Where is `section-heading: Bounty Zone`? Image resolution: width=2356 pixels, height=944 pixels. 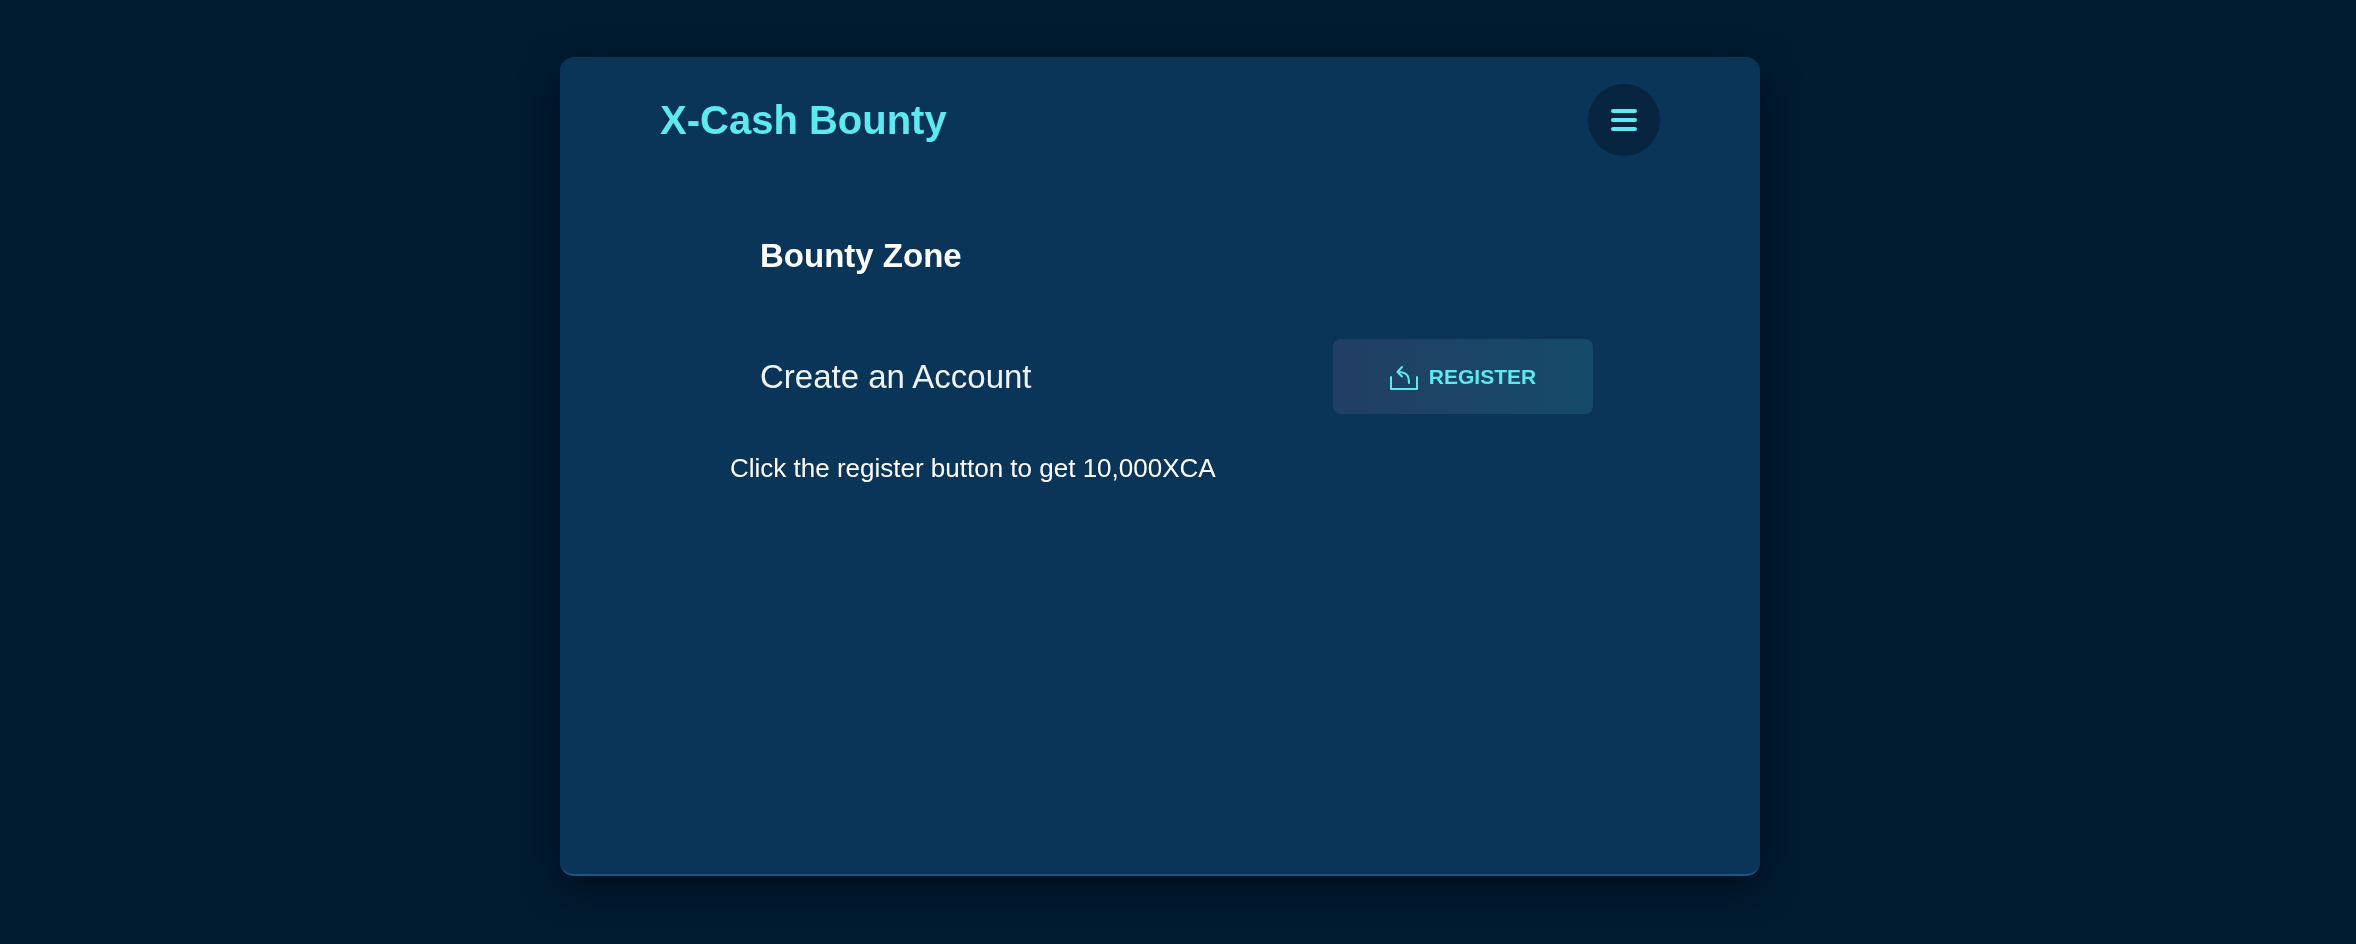 section-heading: Bounty Zone is located at coordinates (861, 256).